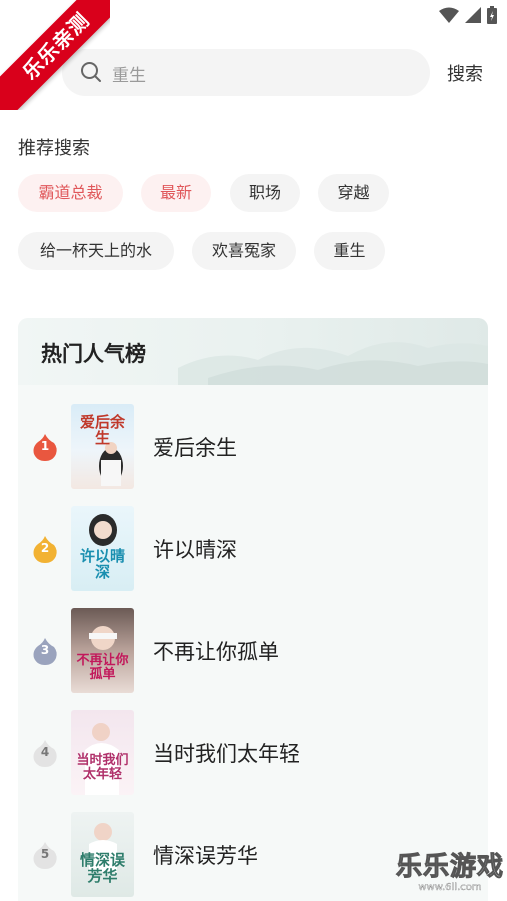 The width and height of the screenshot is (507, 901). I want to click on chip-recommend: 霸道总裁, so click(70, 193).